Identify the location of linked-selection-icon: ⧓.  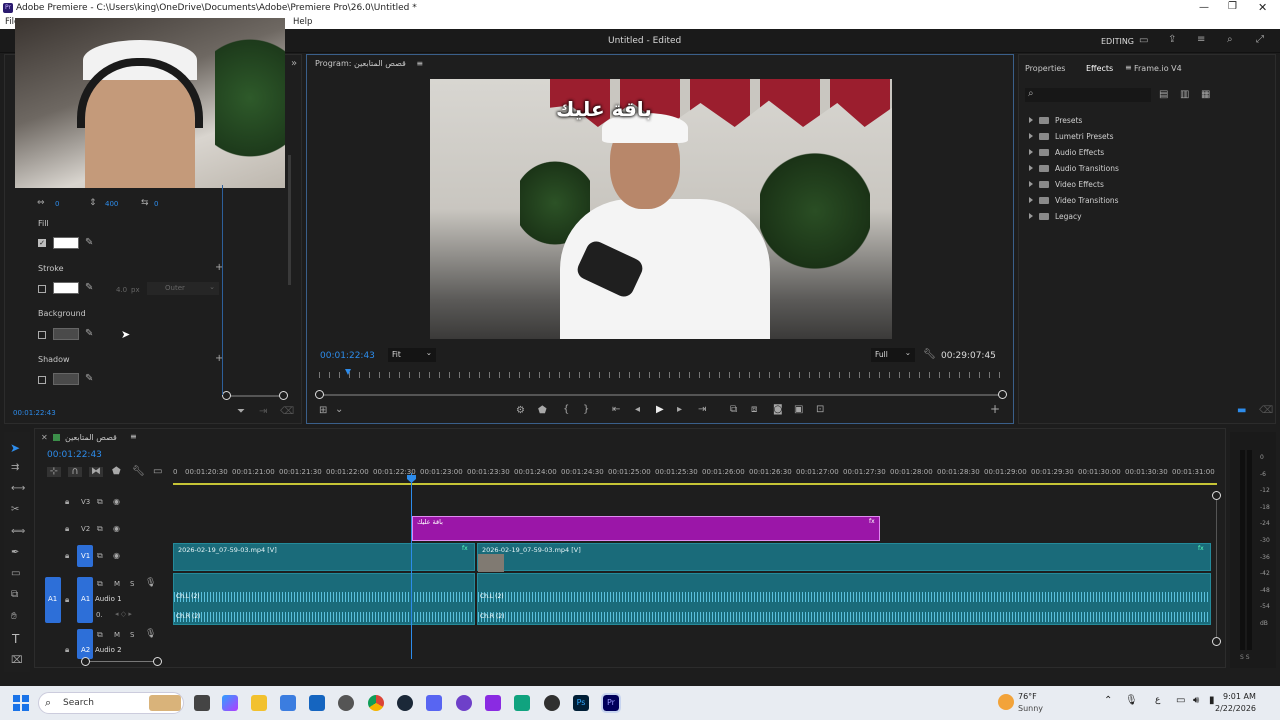
(96, 472).